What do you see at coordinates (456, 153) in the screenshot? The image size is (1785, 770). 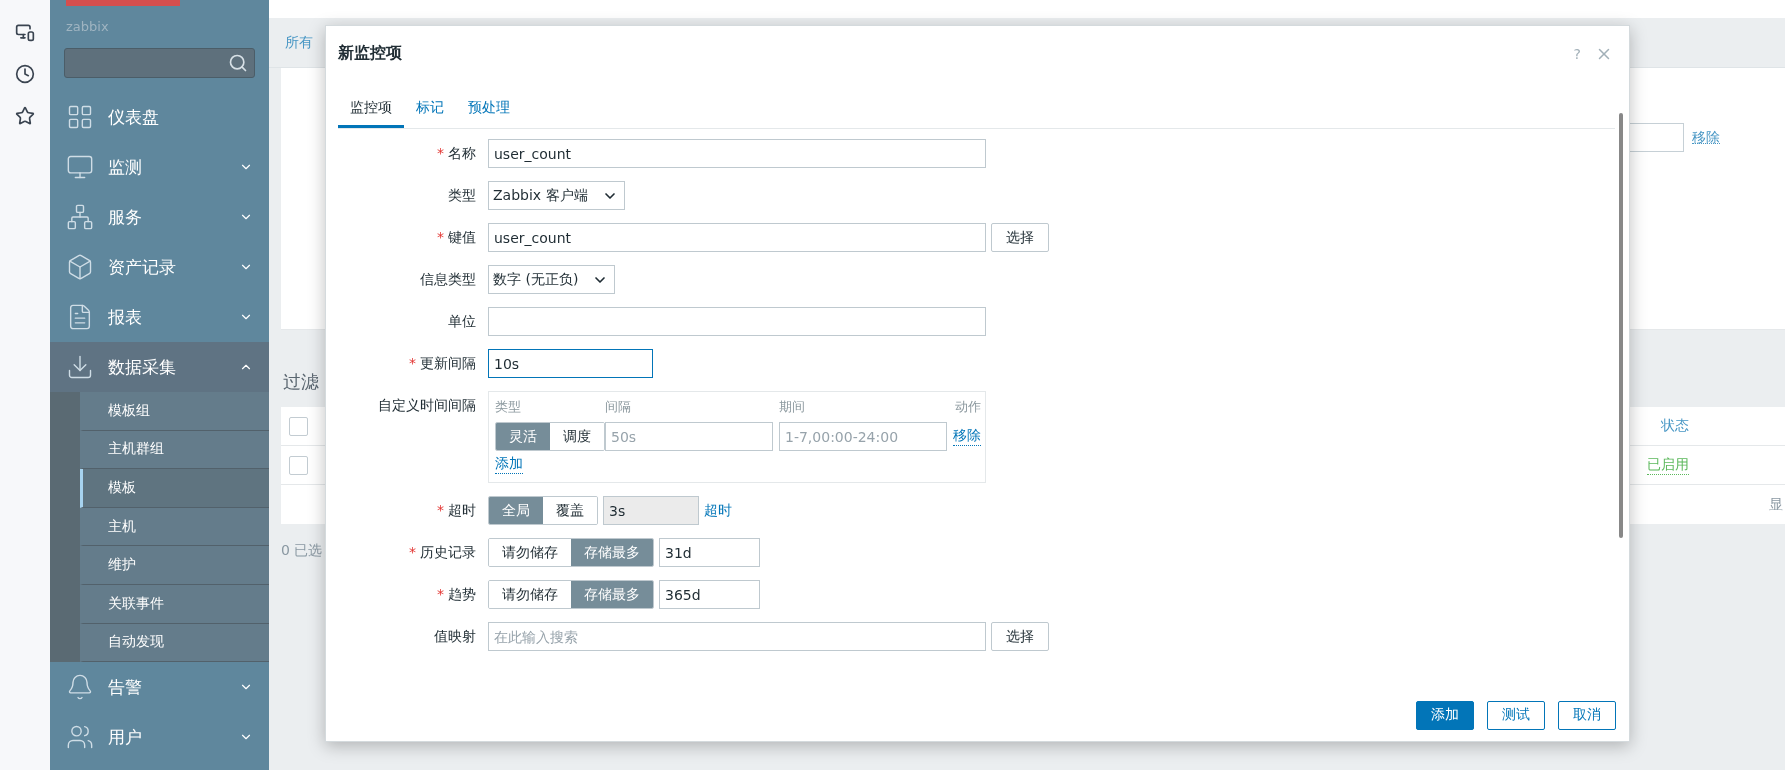 I see `field-label: * 名称` at bounding box center [456, 153].